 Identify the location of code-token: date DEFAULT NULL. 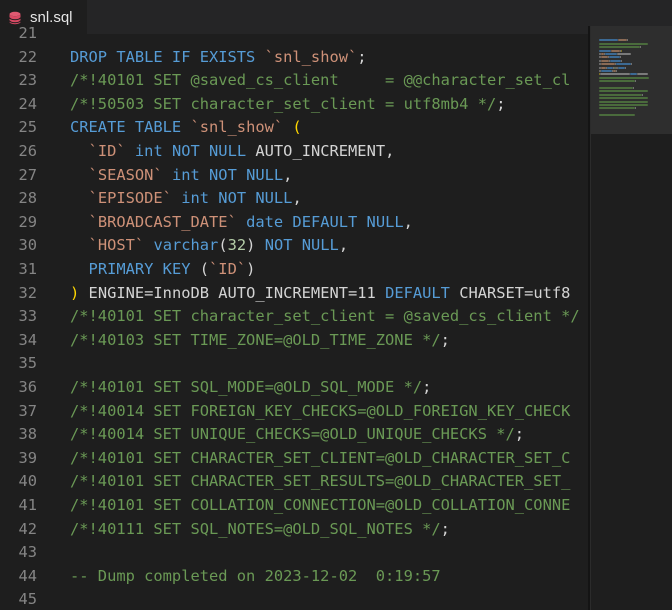
(325, 221).